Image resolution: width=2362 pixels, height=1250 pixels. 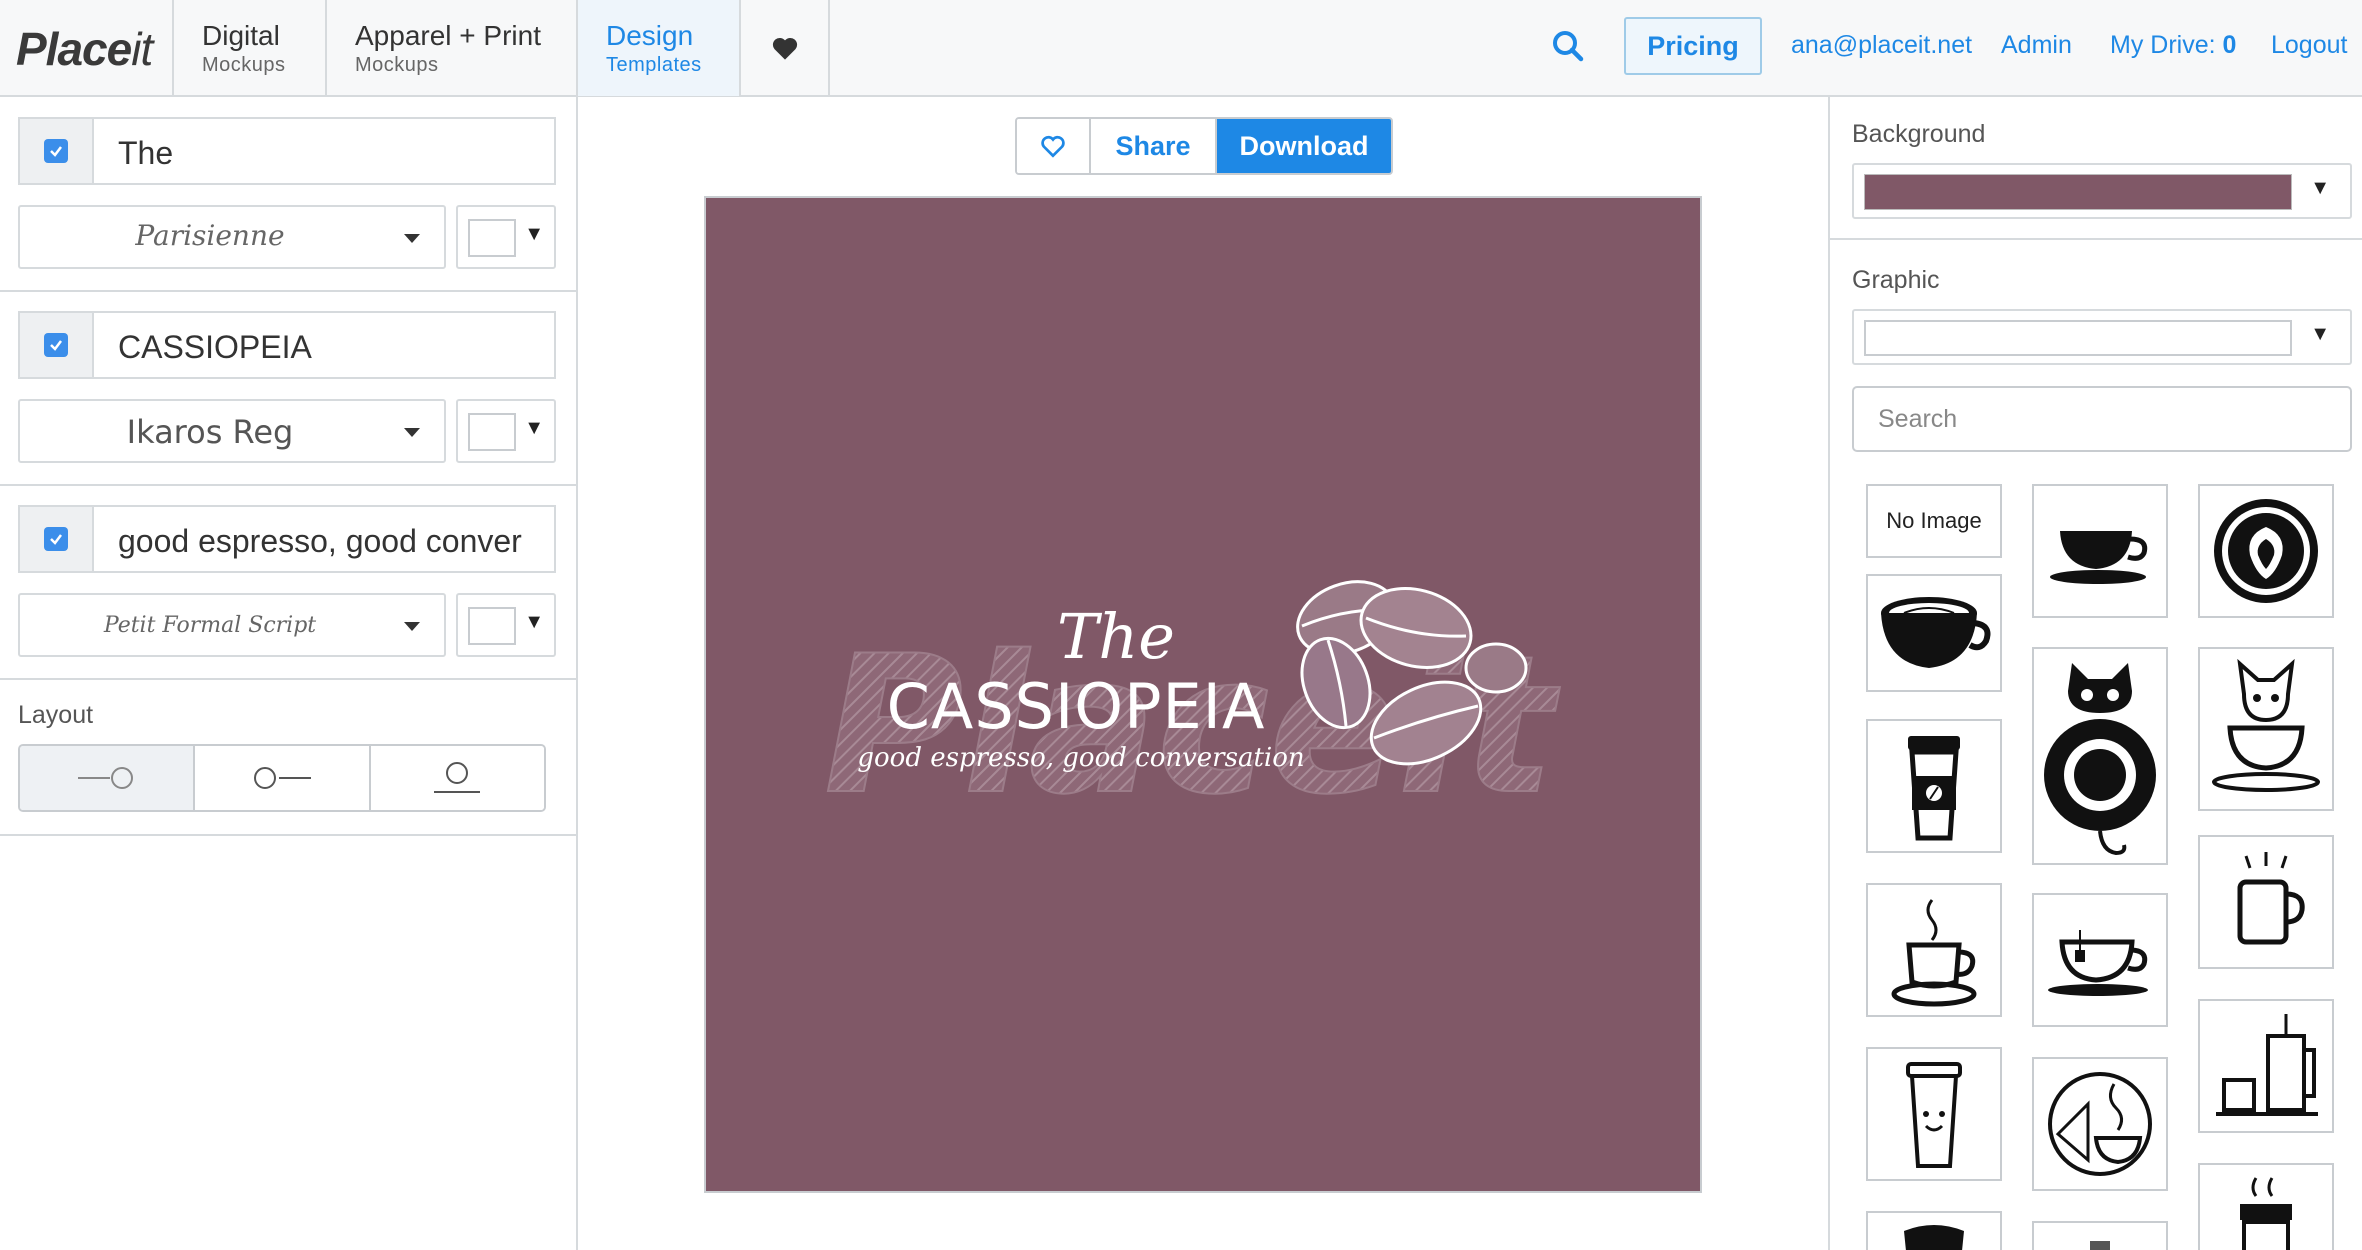 I want to click on text-layer-3-input: good espresso, good conver, so click(x=333, y=541).